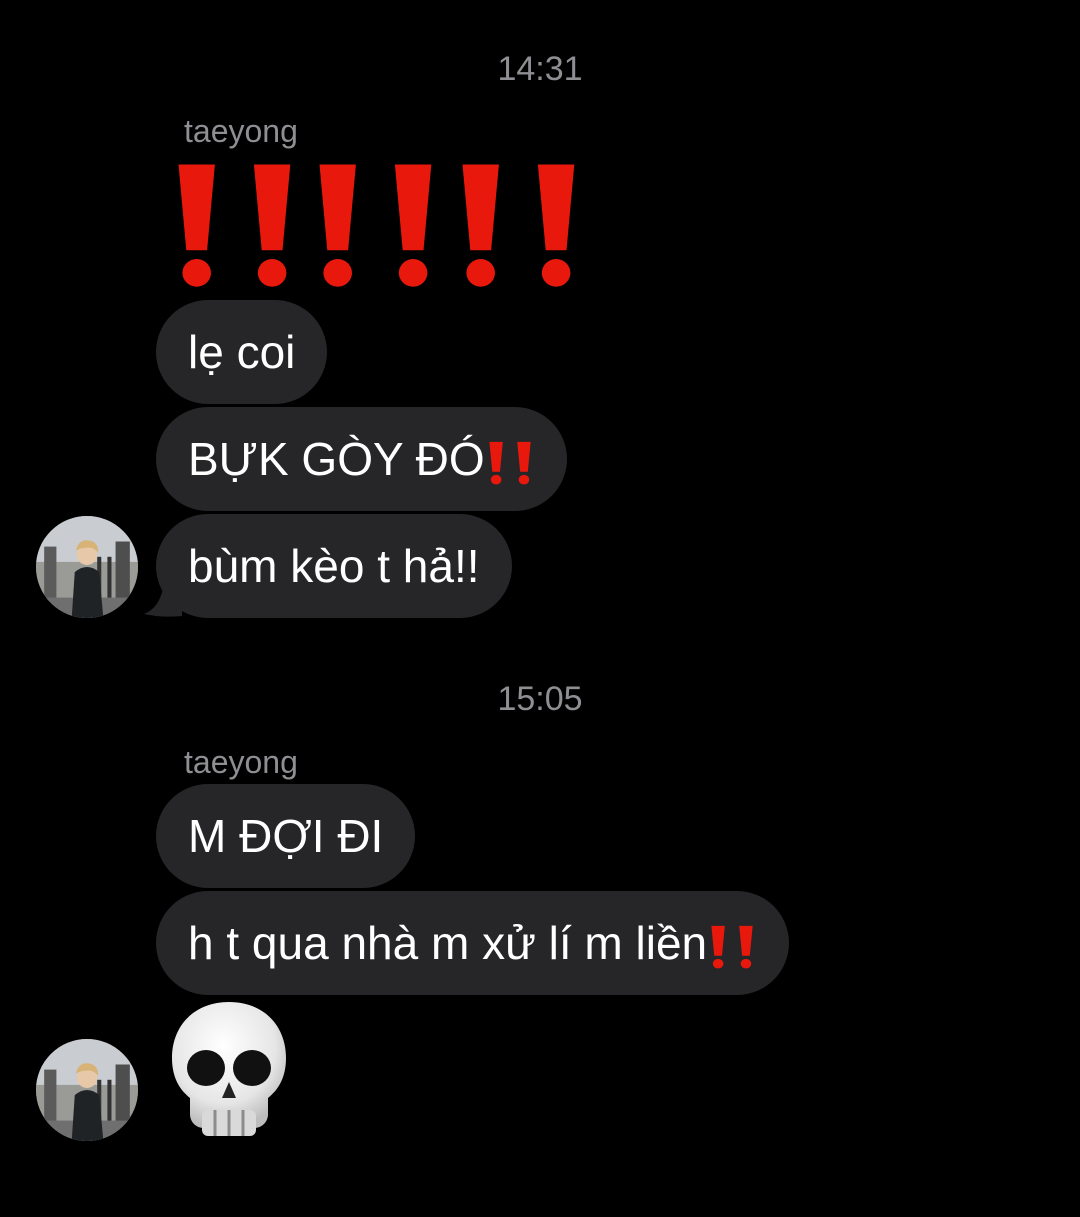 This screenshot has height=1217, width=1080. I want to click on message-bubble: M ĐỢI ĐI, so click(286, 836).